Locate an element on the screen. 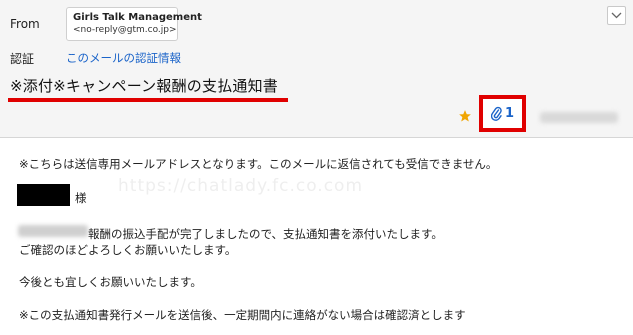 The image size is (633, 335). paperclip-icon is located at coordinates (496, 113).